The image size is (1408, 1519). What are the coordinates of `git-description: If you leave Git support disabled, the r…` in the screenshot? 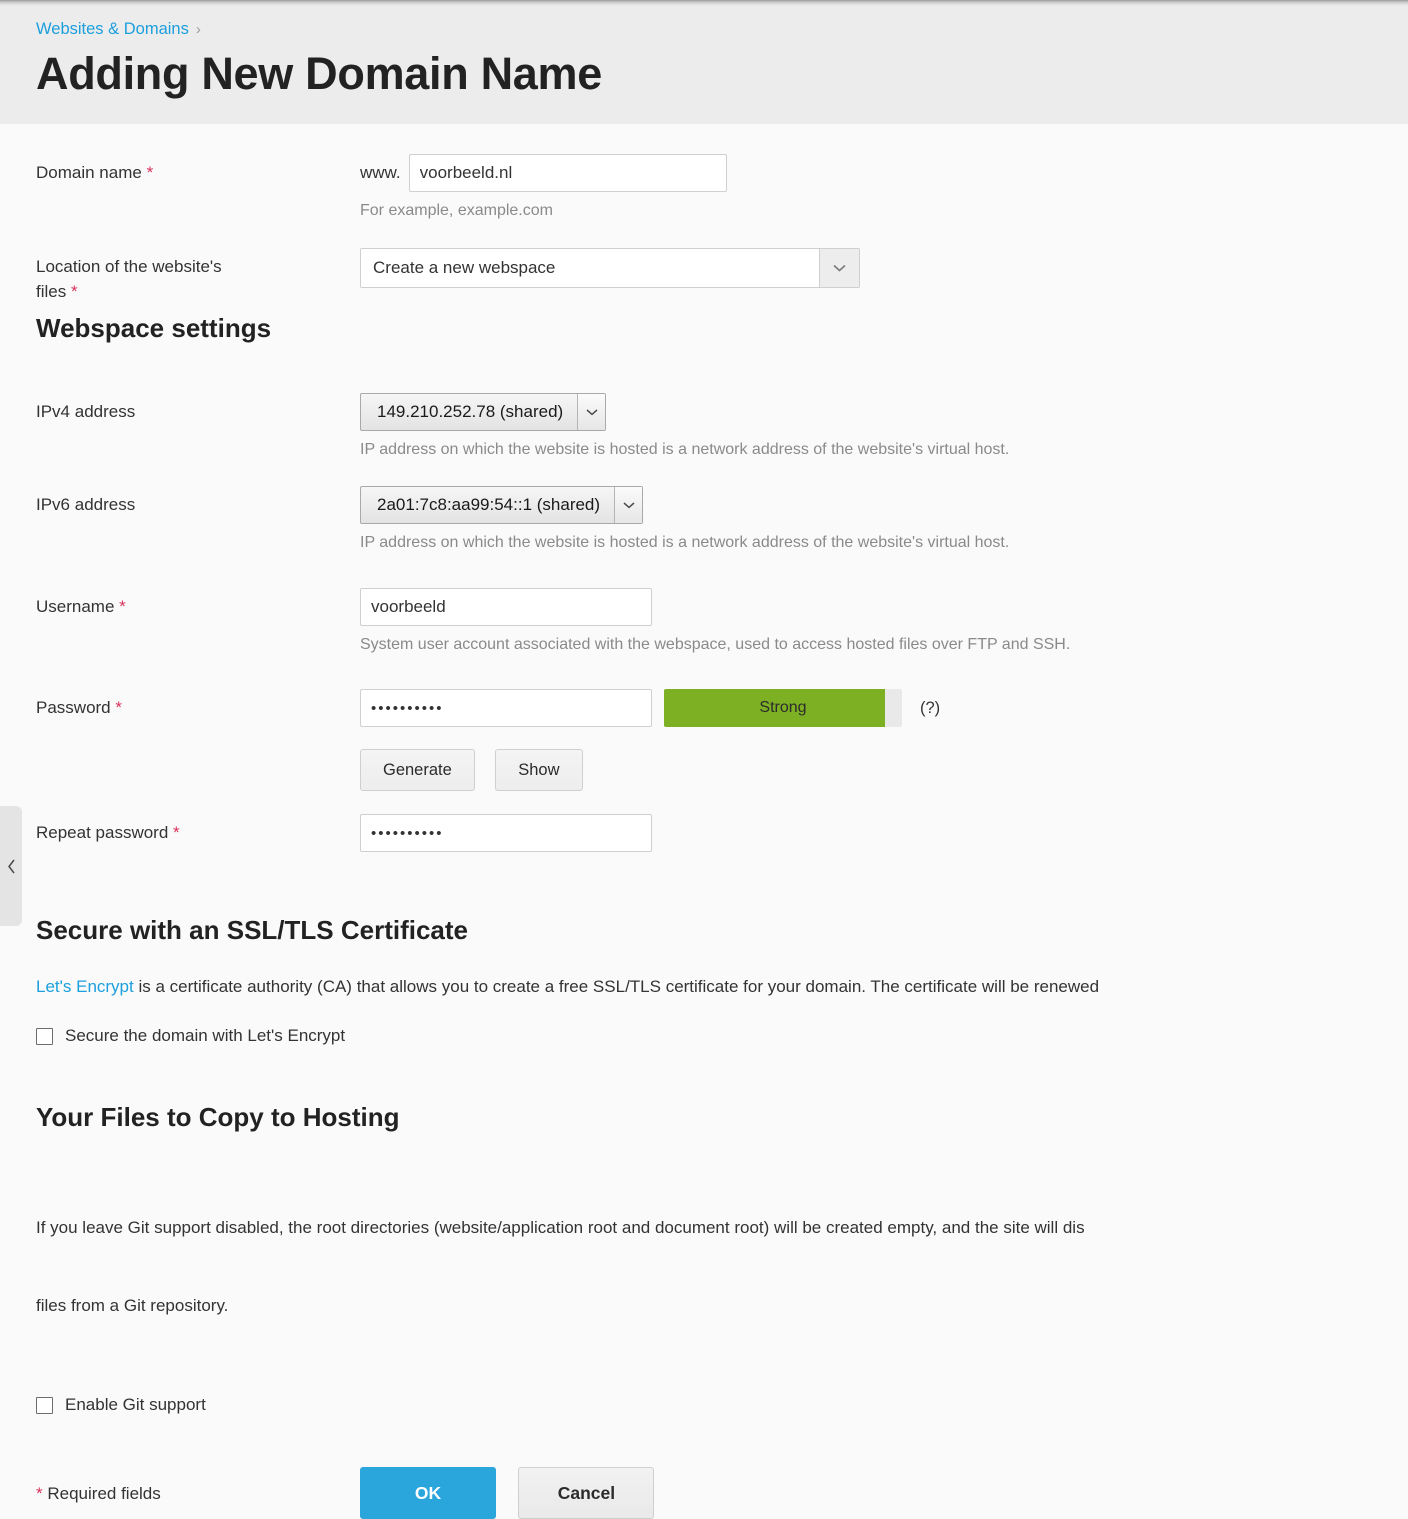 It's located at (704, 1267).